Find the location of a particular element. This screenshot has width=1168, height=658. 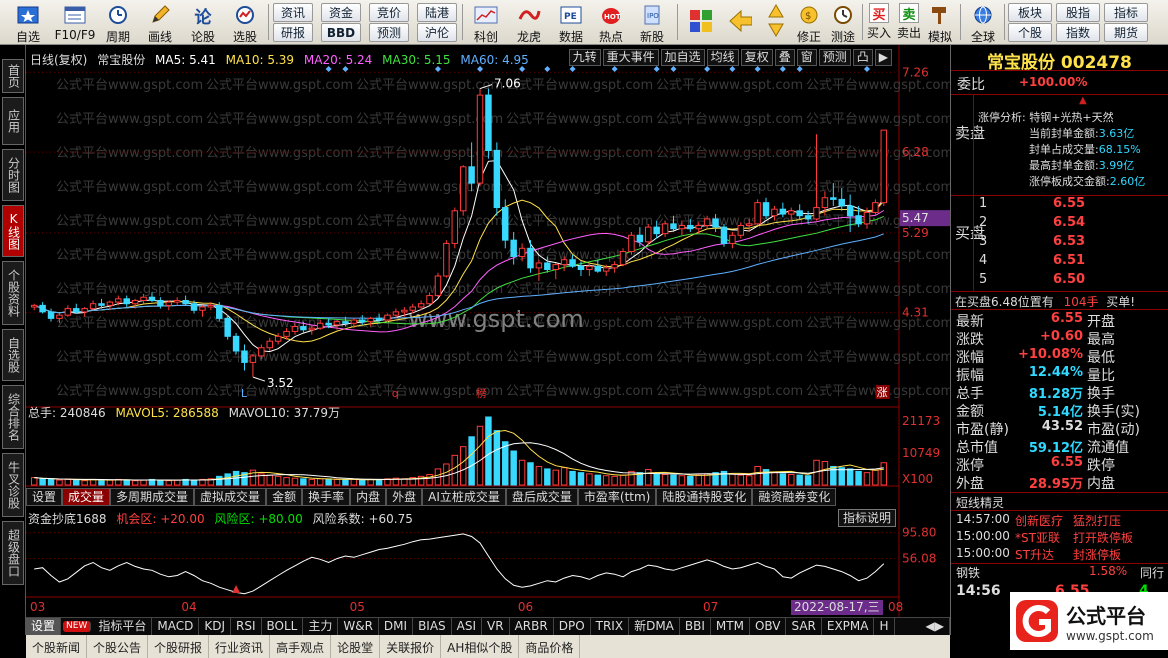

bottom-tab: DMI is located at coordinates (396, 626).